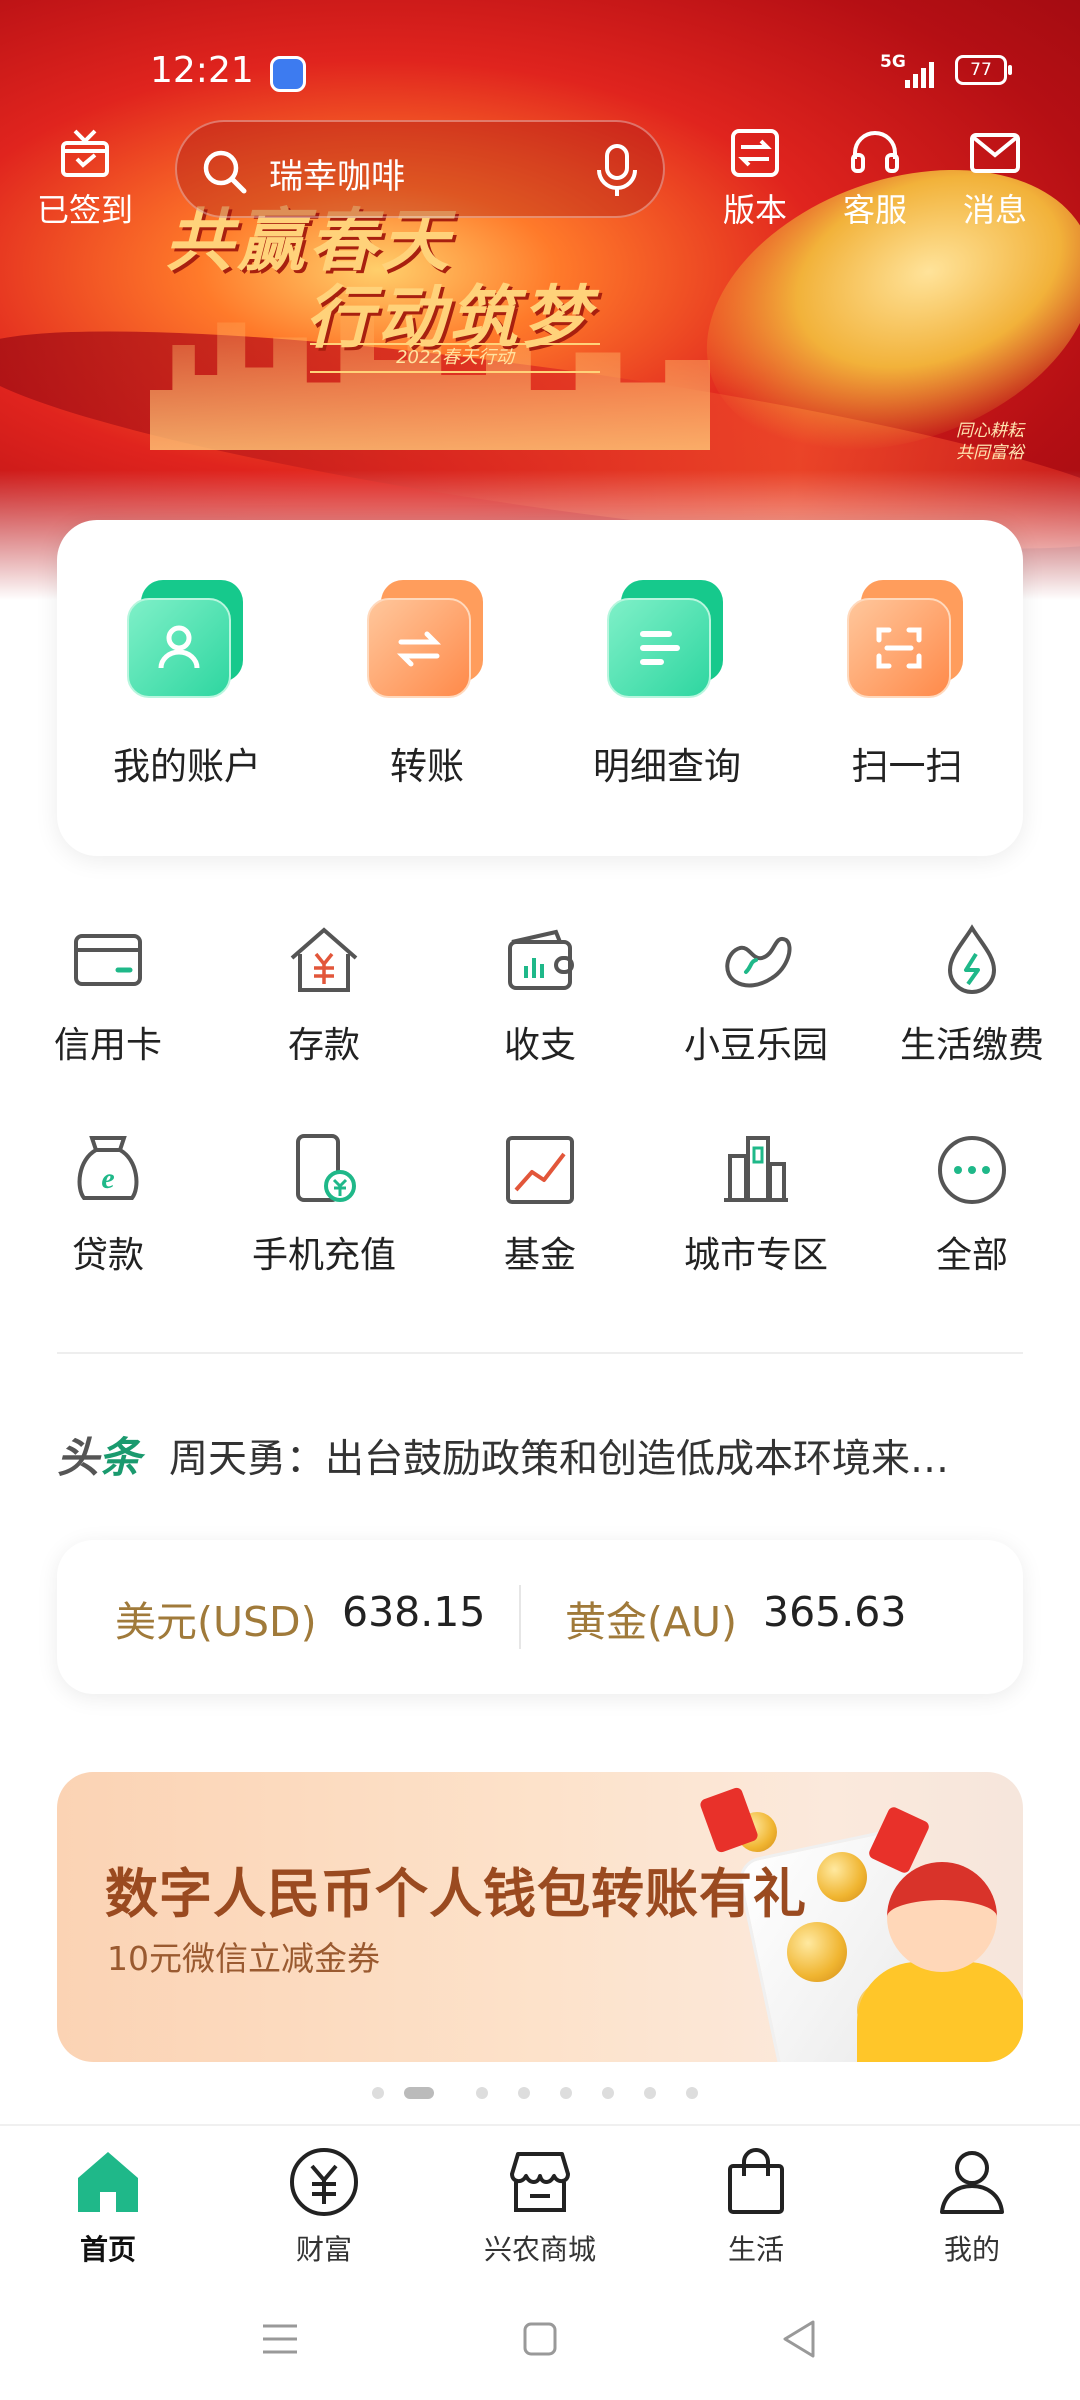  What do you see at coordinates (540, 1617) in the screenshot?
I see `rates-card: 美元(USD) 638.15 黄金(AU) 365.63` at bounding box center [540, 1617].